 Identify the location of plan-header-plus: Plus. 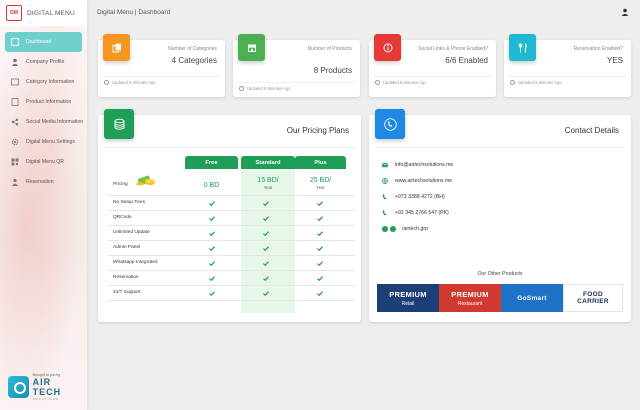
(320, 162).